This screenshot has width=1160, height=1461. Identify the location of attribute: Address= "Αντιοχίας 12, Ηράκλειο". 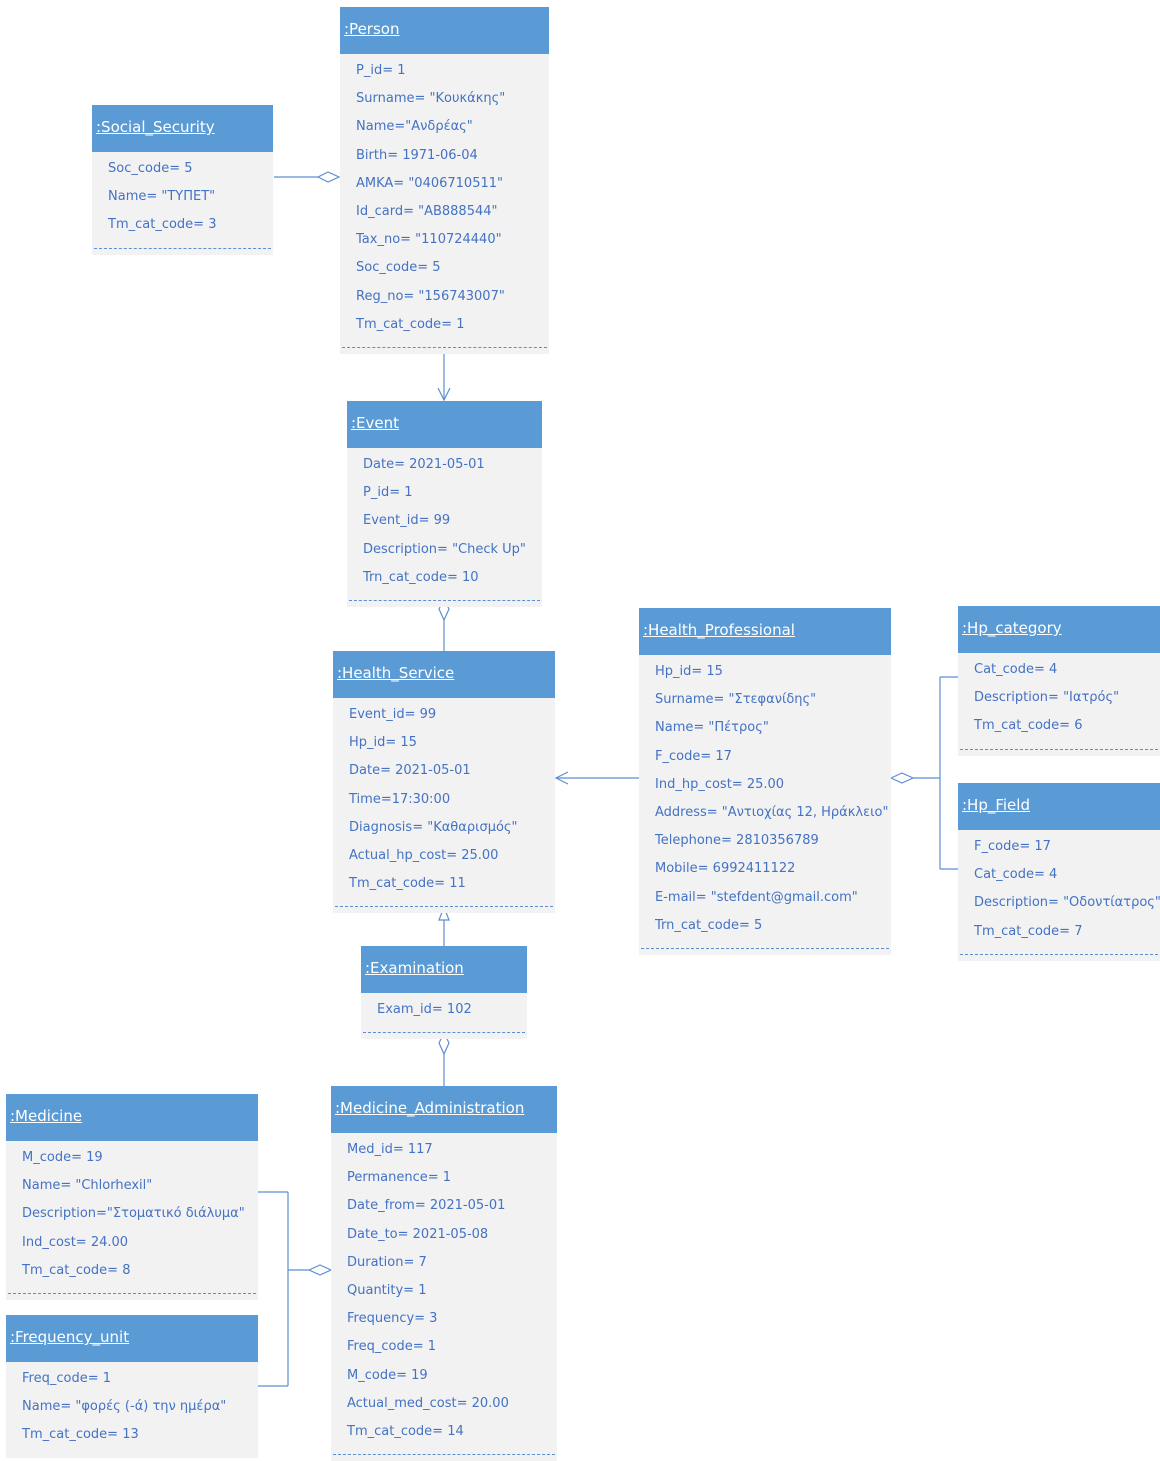
(772, 812).